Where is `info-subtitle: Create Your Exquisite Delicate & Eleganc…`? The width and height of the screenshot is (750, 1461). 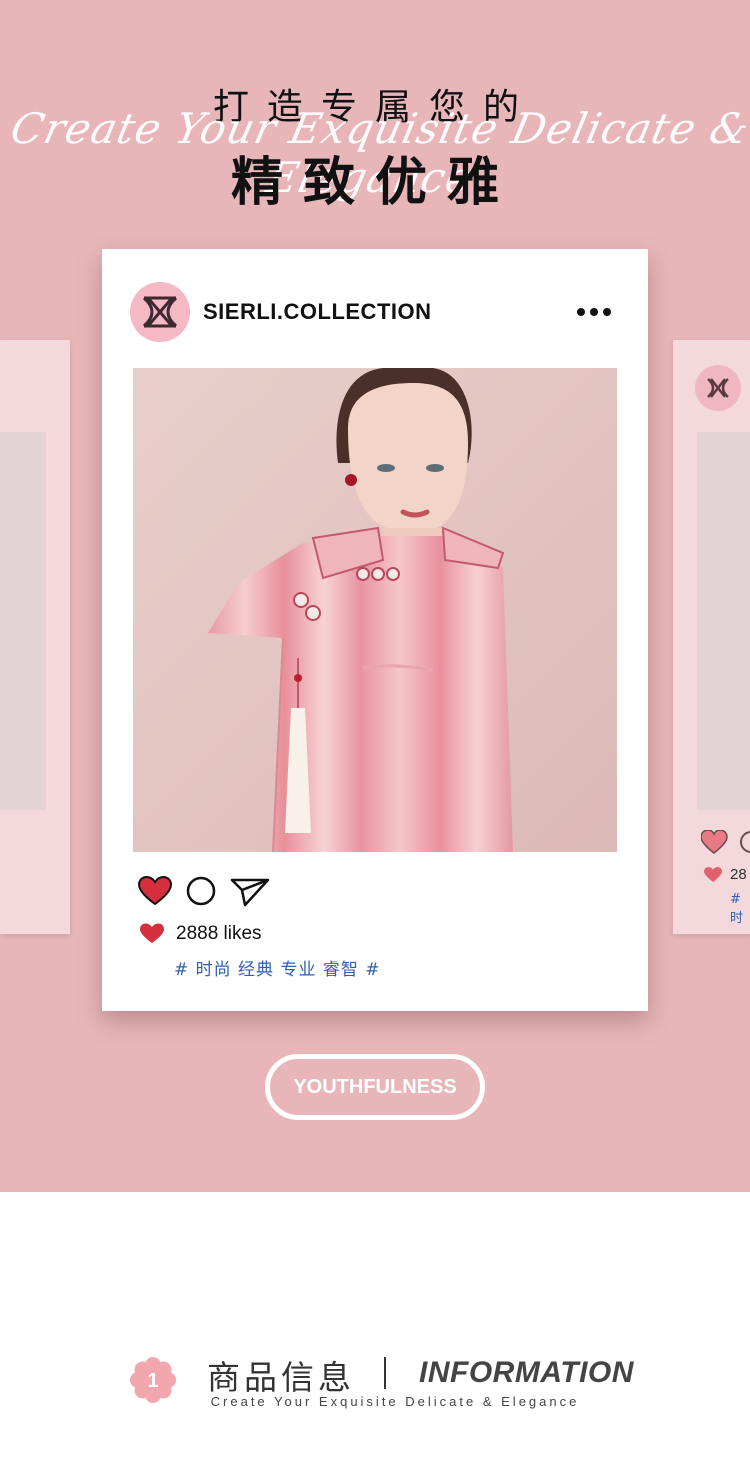
info-subtitle: Create Your Exquisite Delicate & Eleganc… is located at coordinates (395, 1401).